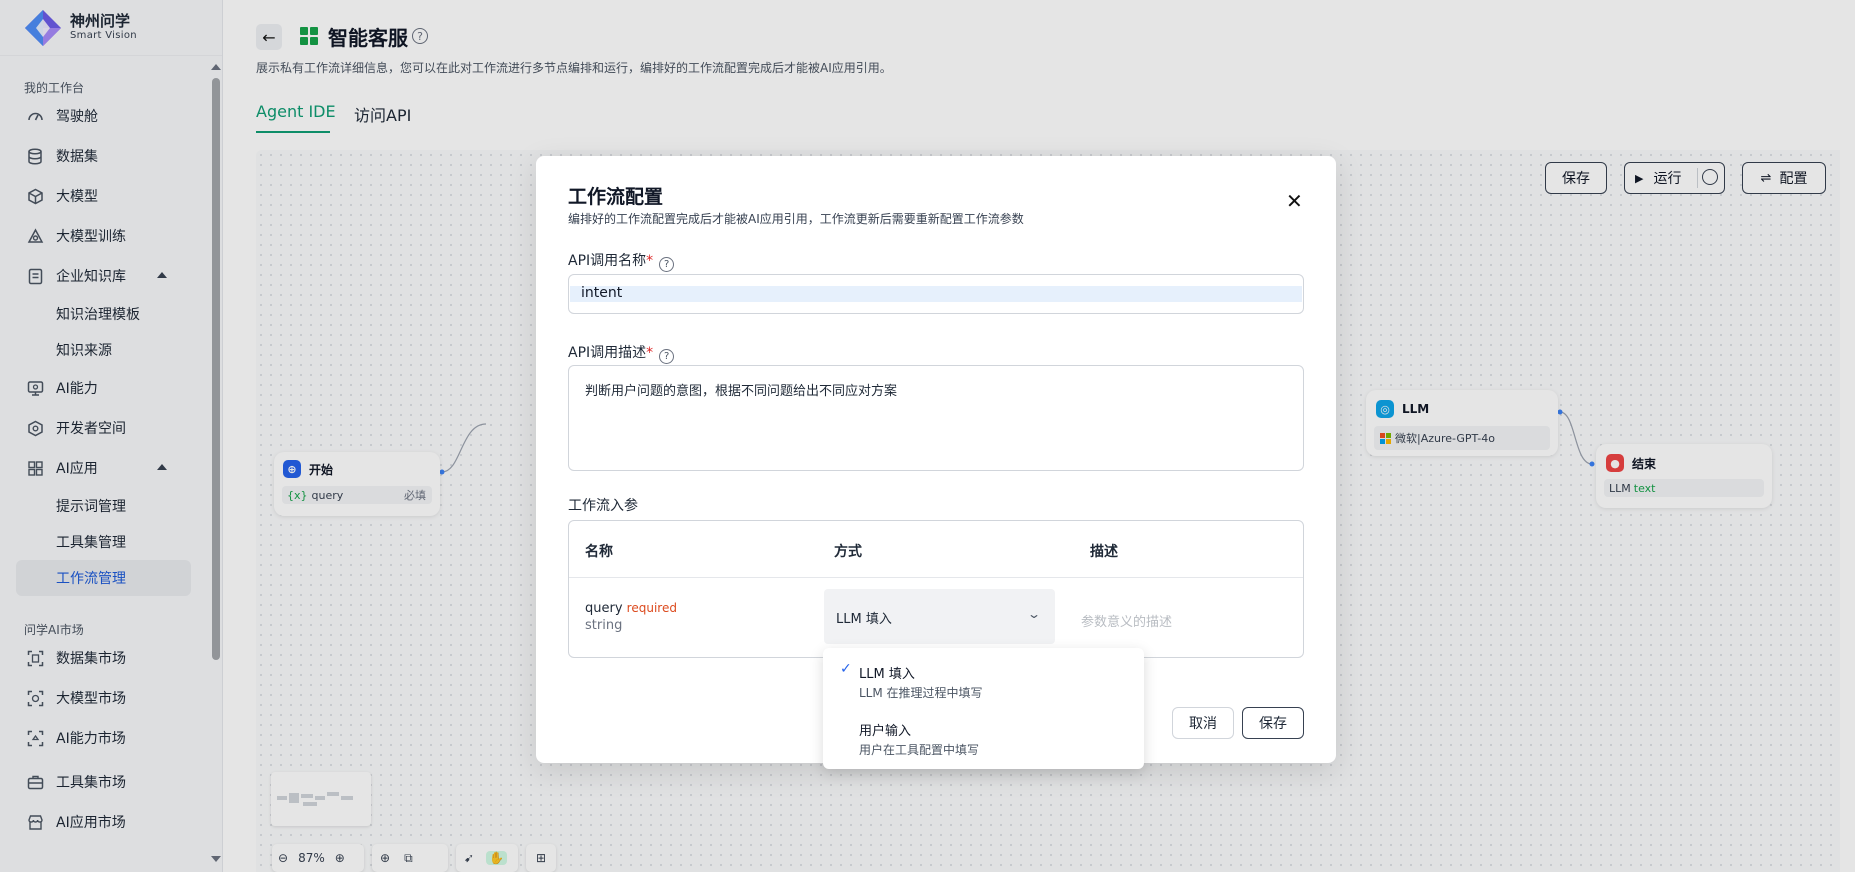 This screenshot has height=872, width=1855. Describe the element at coordinates (604, 625) in the screenshot. I see `param-type: string` at that location.